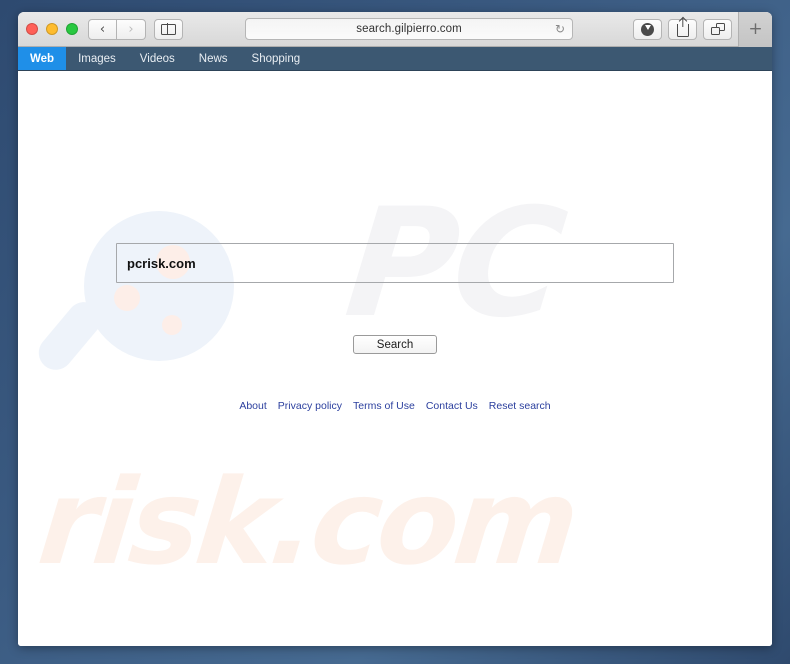 The width and height of the screenshot is (790, 664). I want to click on navigation-buttons: ‹ ›, so click(117, 29).